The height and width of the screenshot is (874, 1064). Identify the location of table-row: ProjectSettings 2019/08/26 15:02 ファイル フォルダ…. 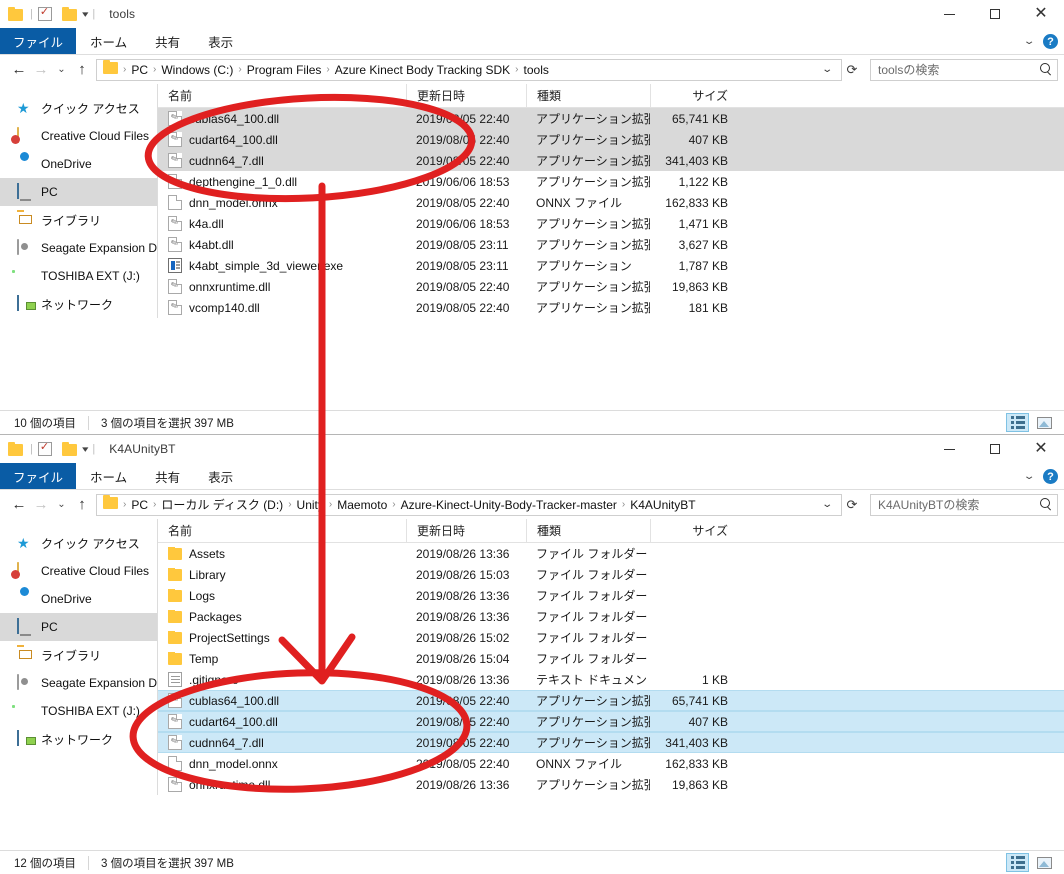
(611, 637).